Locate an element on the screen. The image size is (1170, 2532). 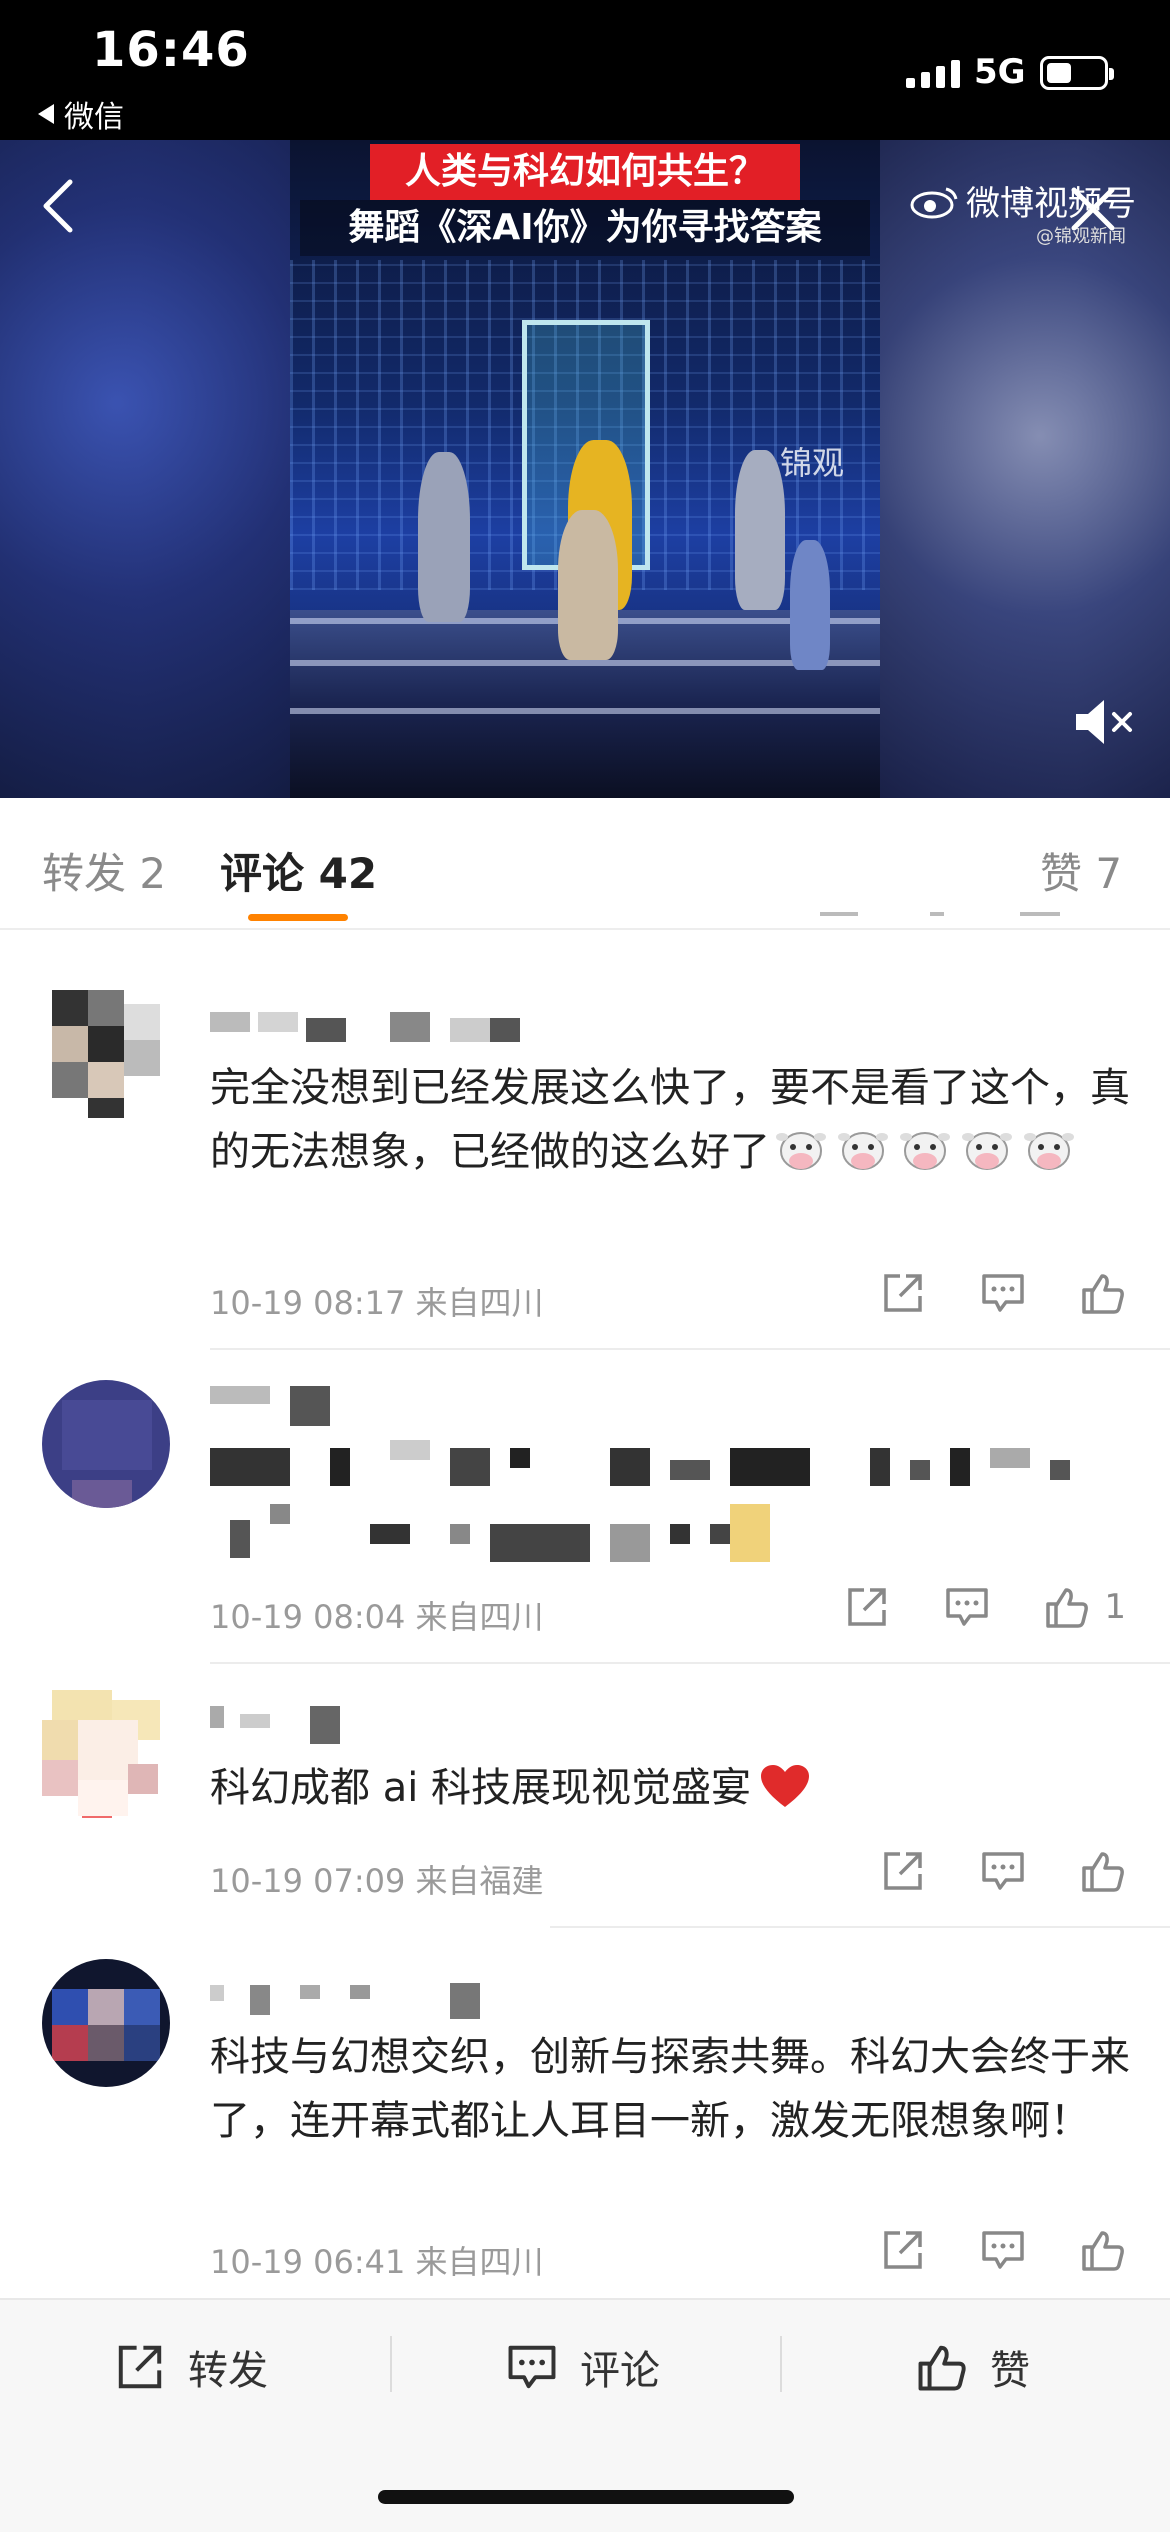
comment-meta: 10-19 06:41 来自四川 is located at coordinates (377, 2260).